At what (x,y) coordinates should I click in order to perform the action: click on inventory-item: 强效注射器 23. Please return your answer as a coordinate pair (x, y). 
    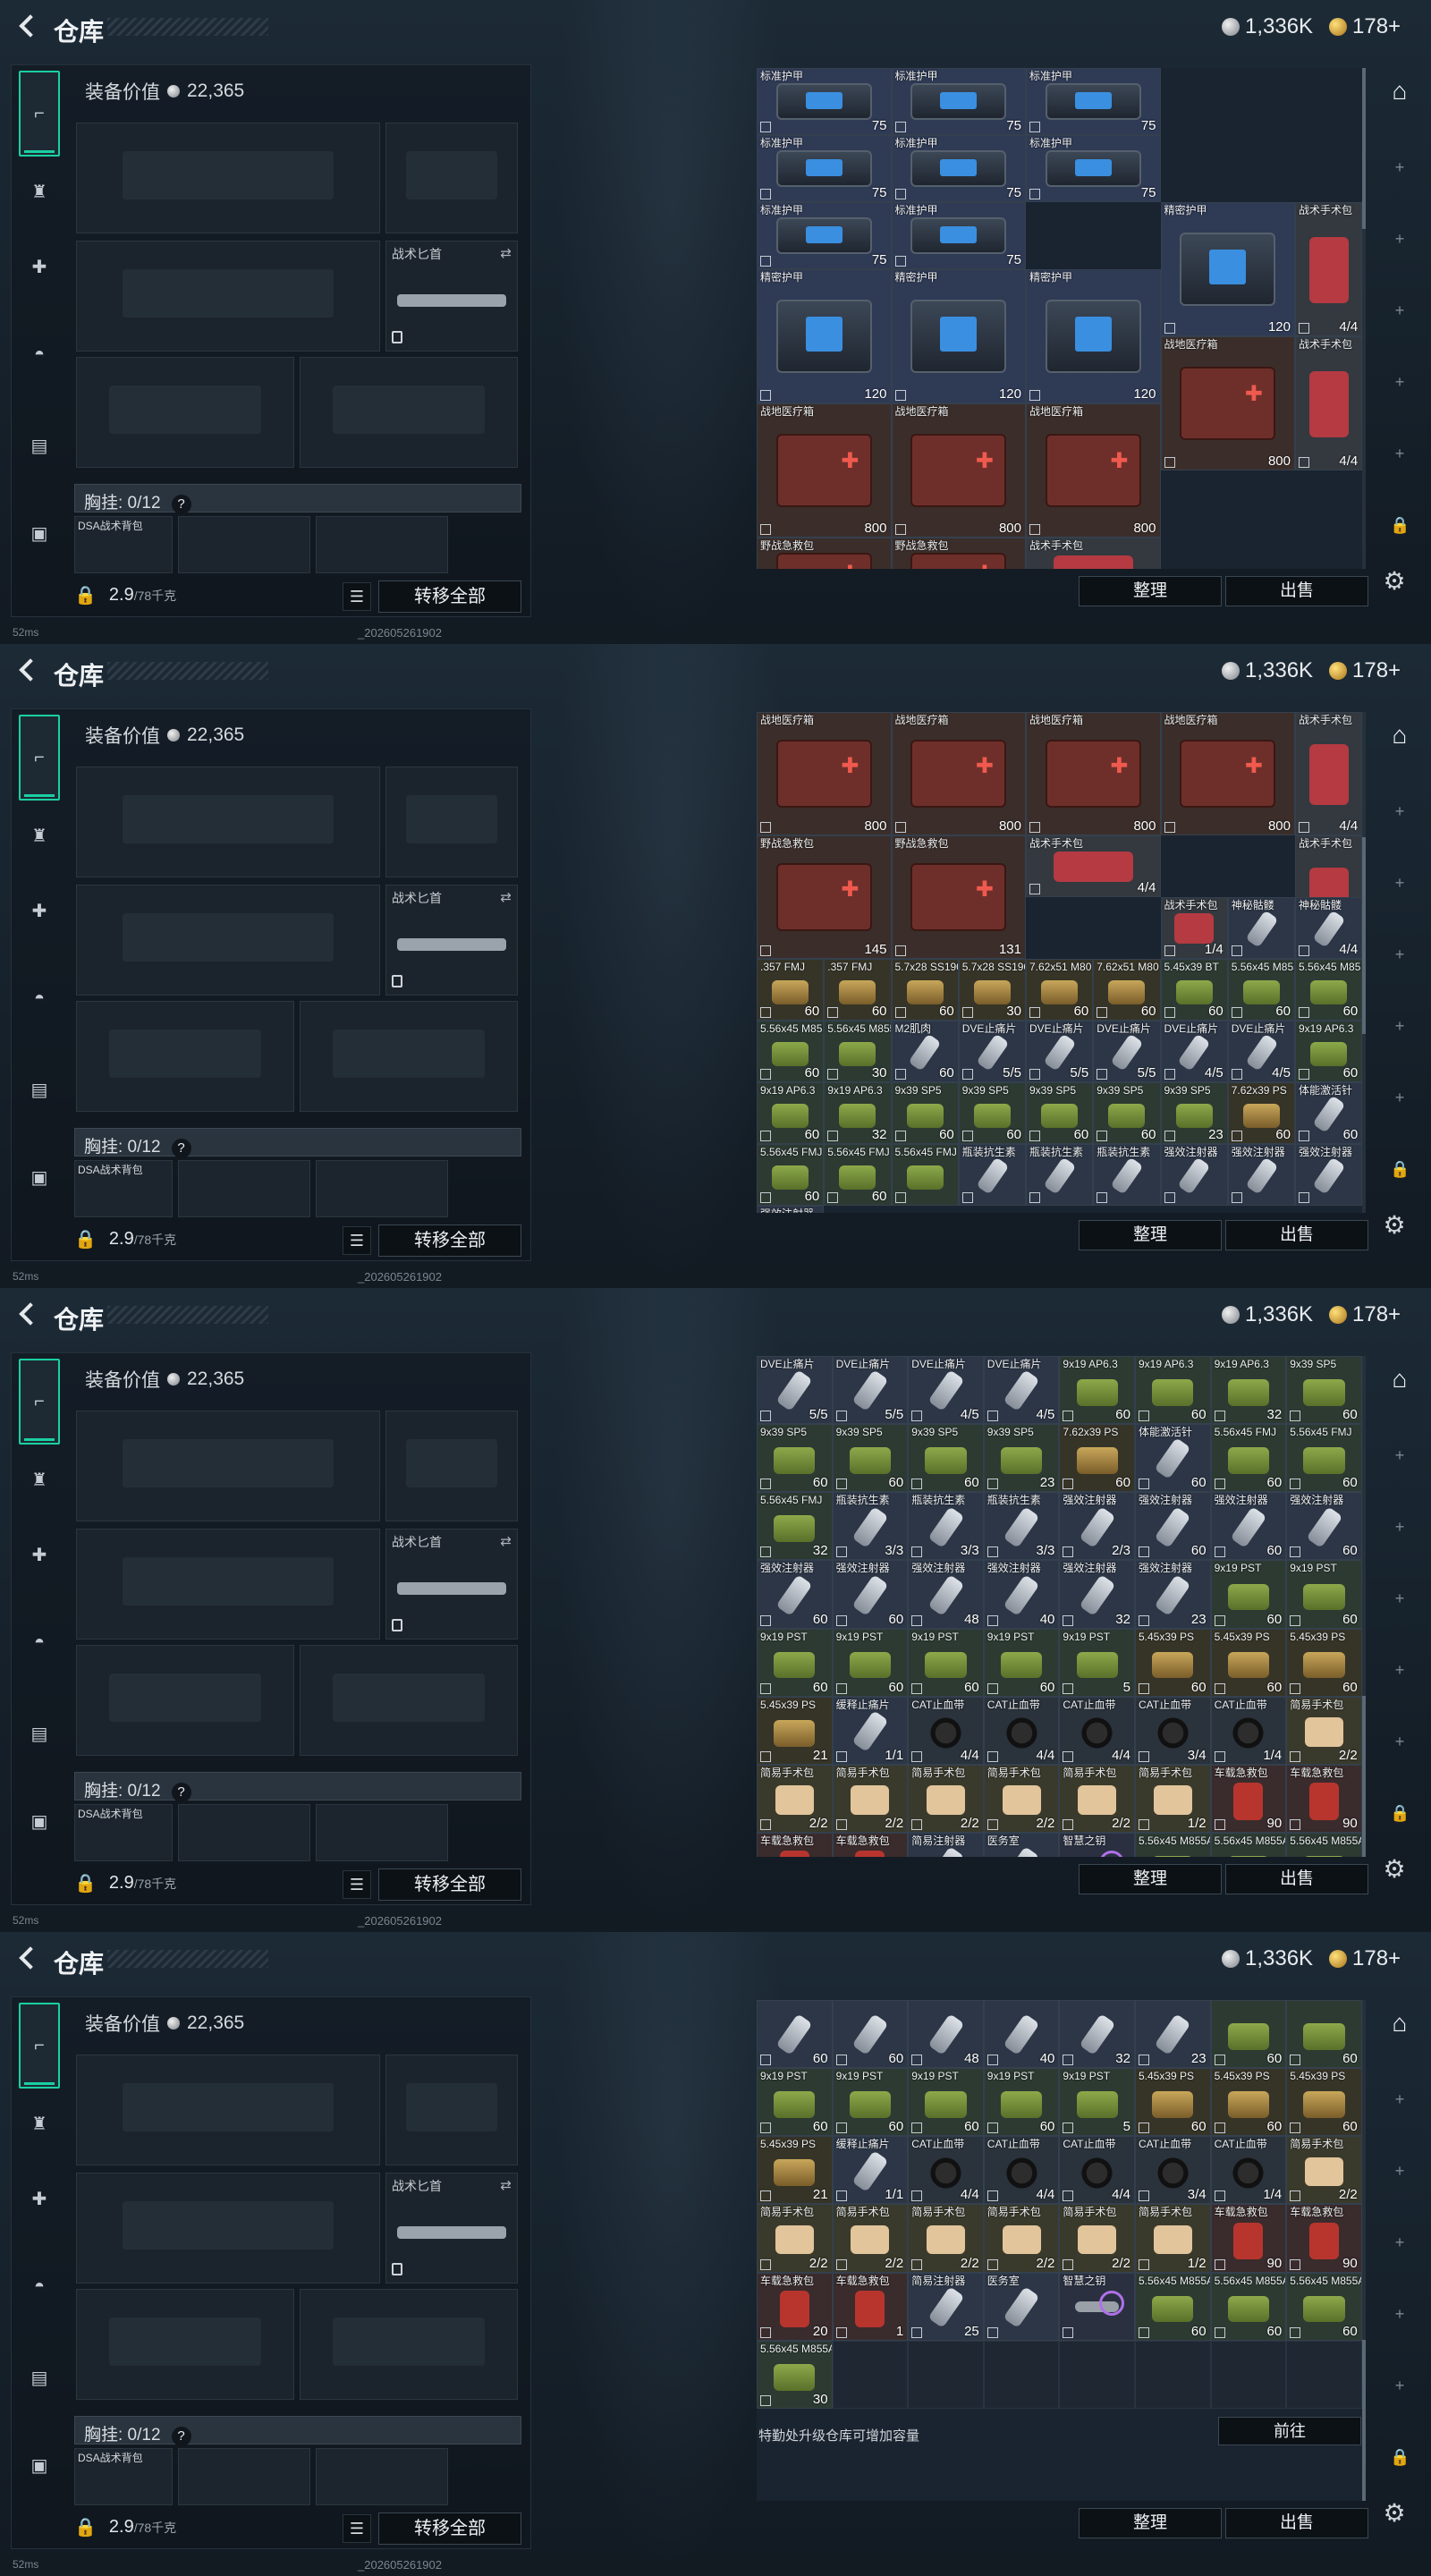
    Looking at the image, I should click on (1173, 1594).